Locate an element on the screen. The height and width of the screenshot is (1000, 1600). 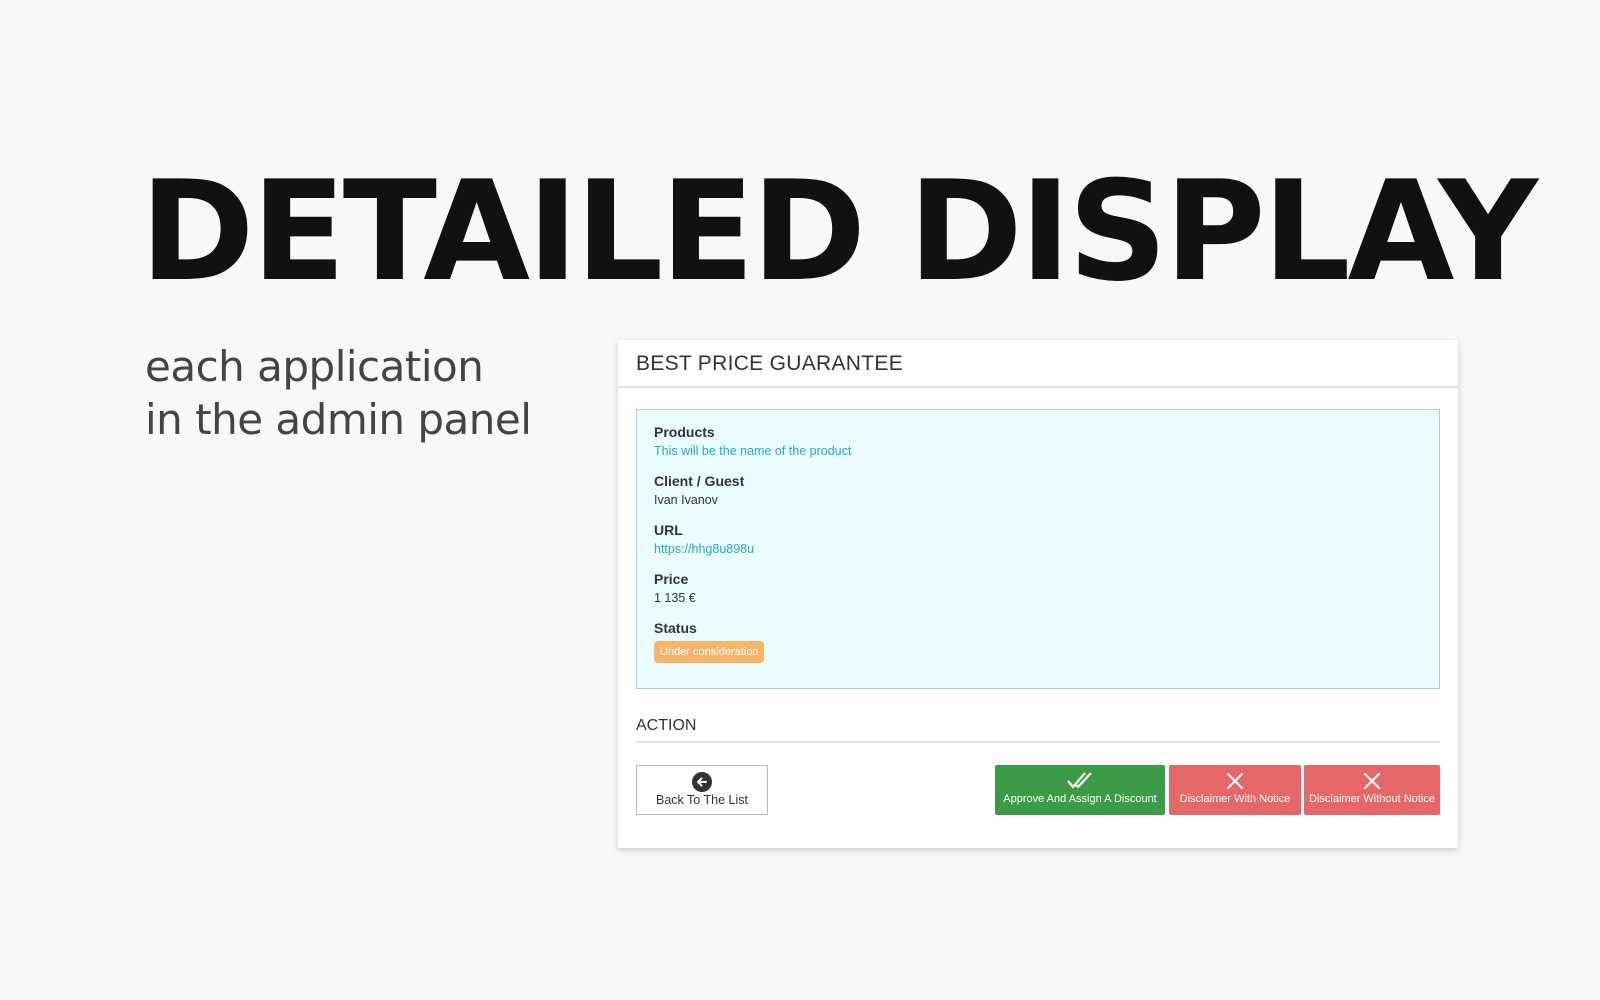
url-link: https://hhg8u898u is located at coordinates (1038, 549).